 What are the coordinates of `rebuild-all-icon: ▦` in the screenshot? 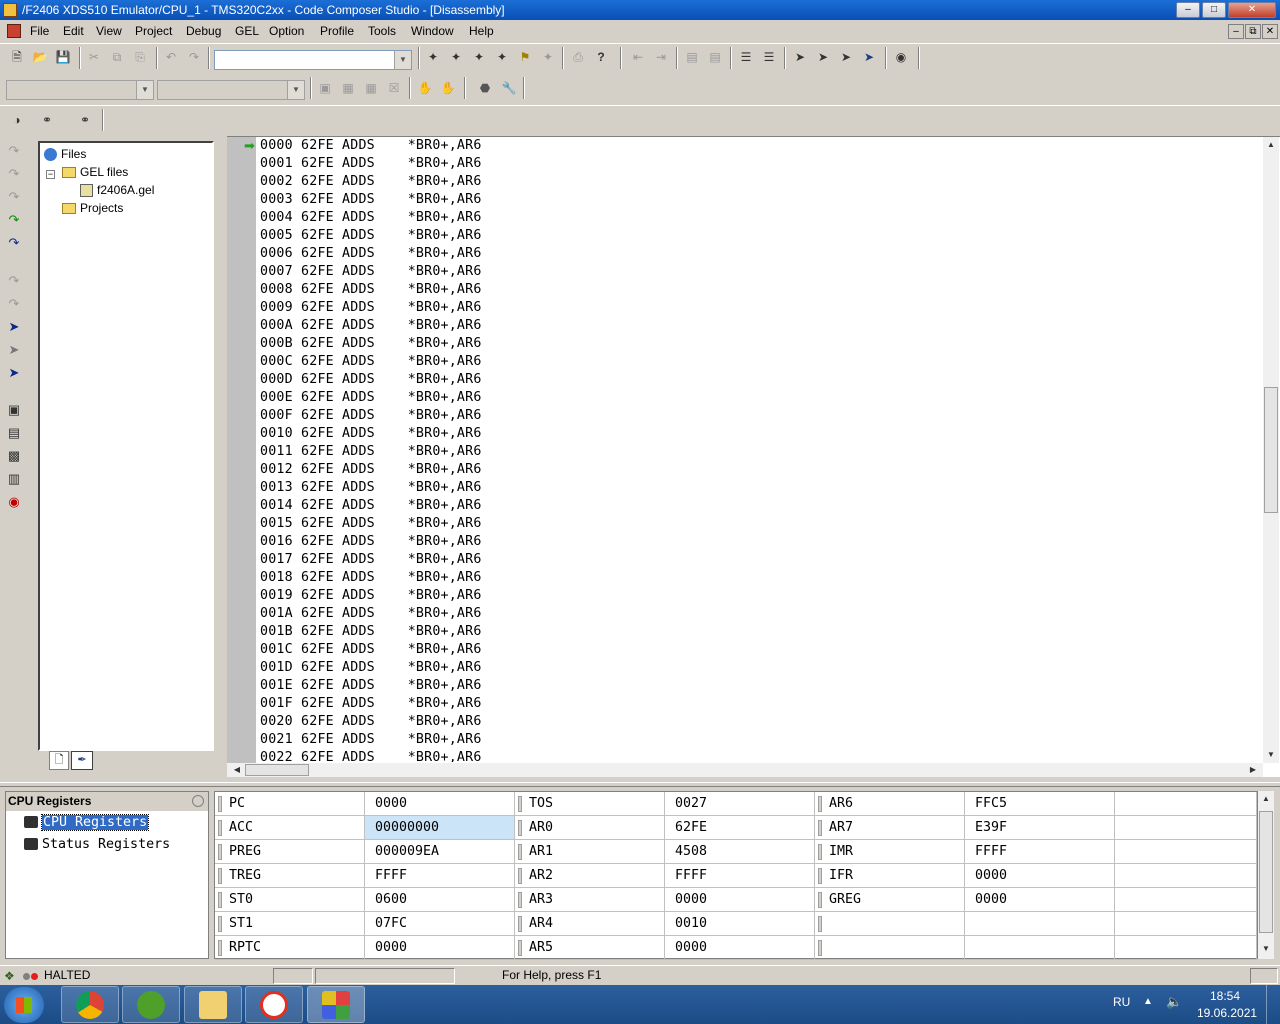 It's located at (371, 88).